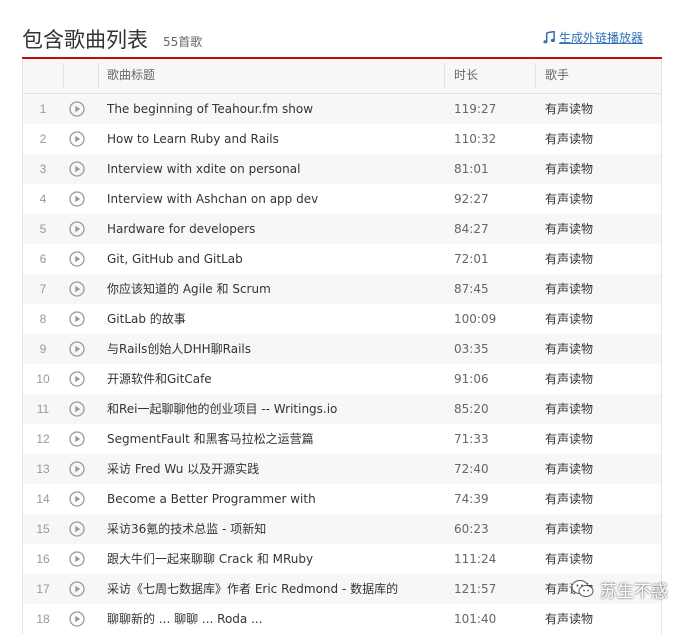 The image size is (689, 634). Describe the element at coordinates (43, 169) in the screenshot. I see `row-index: 3` at that location.